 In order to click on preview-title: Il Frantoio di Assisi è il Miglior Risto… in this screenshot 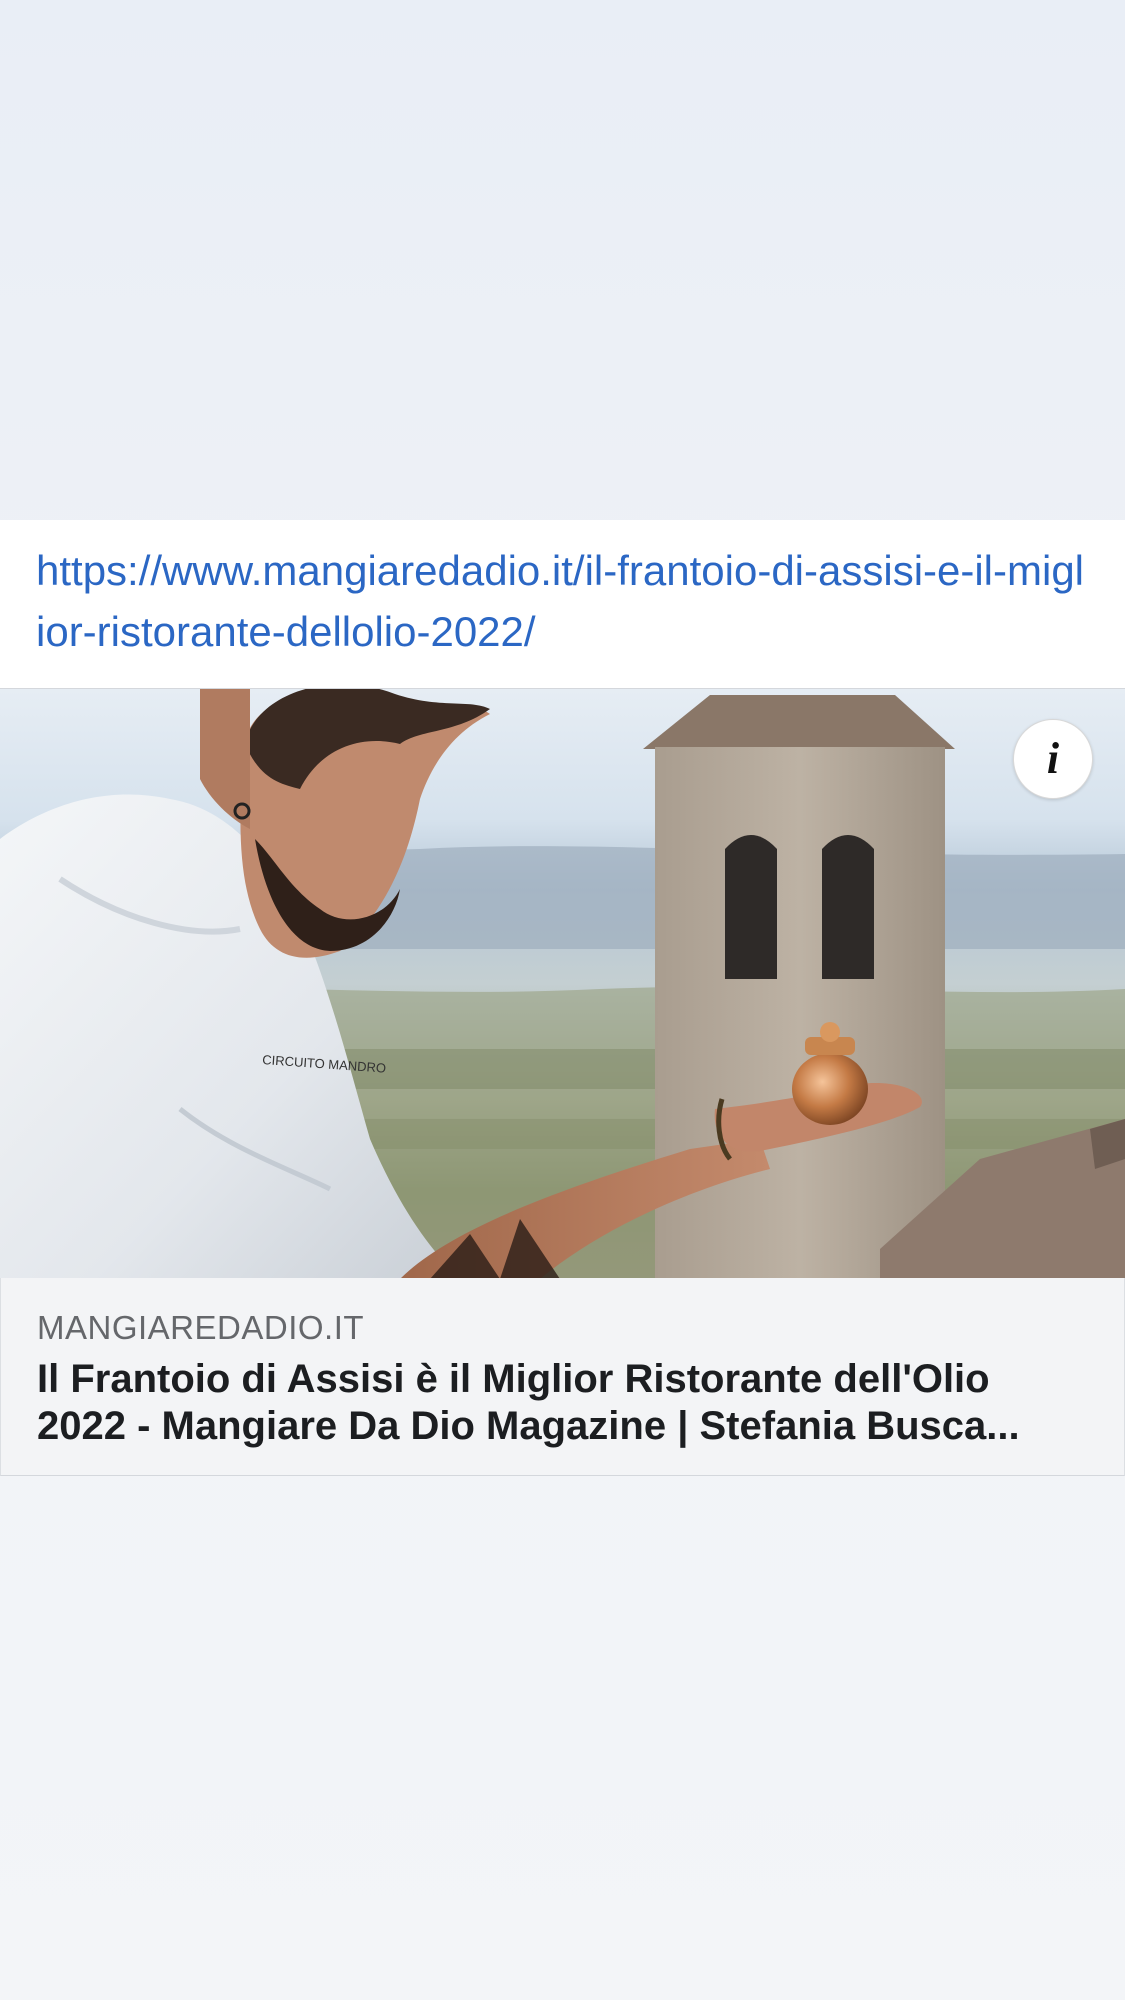, I will do `click(562, 1403)`.